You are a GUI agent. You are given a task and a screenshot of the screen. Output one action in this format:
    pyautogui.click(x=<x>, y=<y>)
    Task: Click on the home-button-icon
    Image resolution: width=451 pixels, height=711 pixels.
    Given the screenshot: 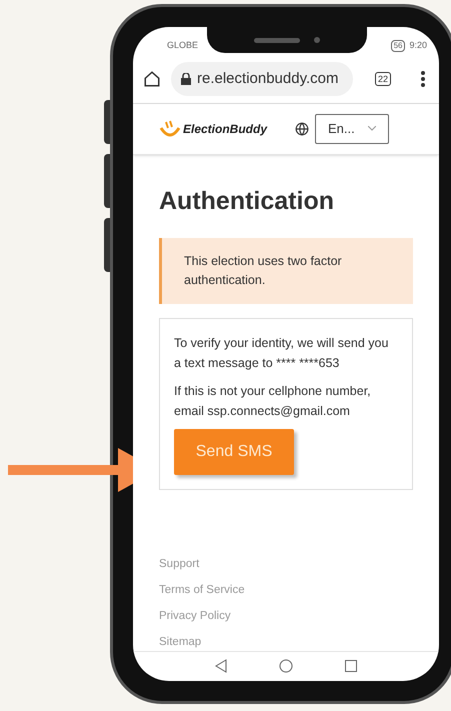 What is the action you would take?
    pyautogui.click(x=286, y=665)
    